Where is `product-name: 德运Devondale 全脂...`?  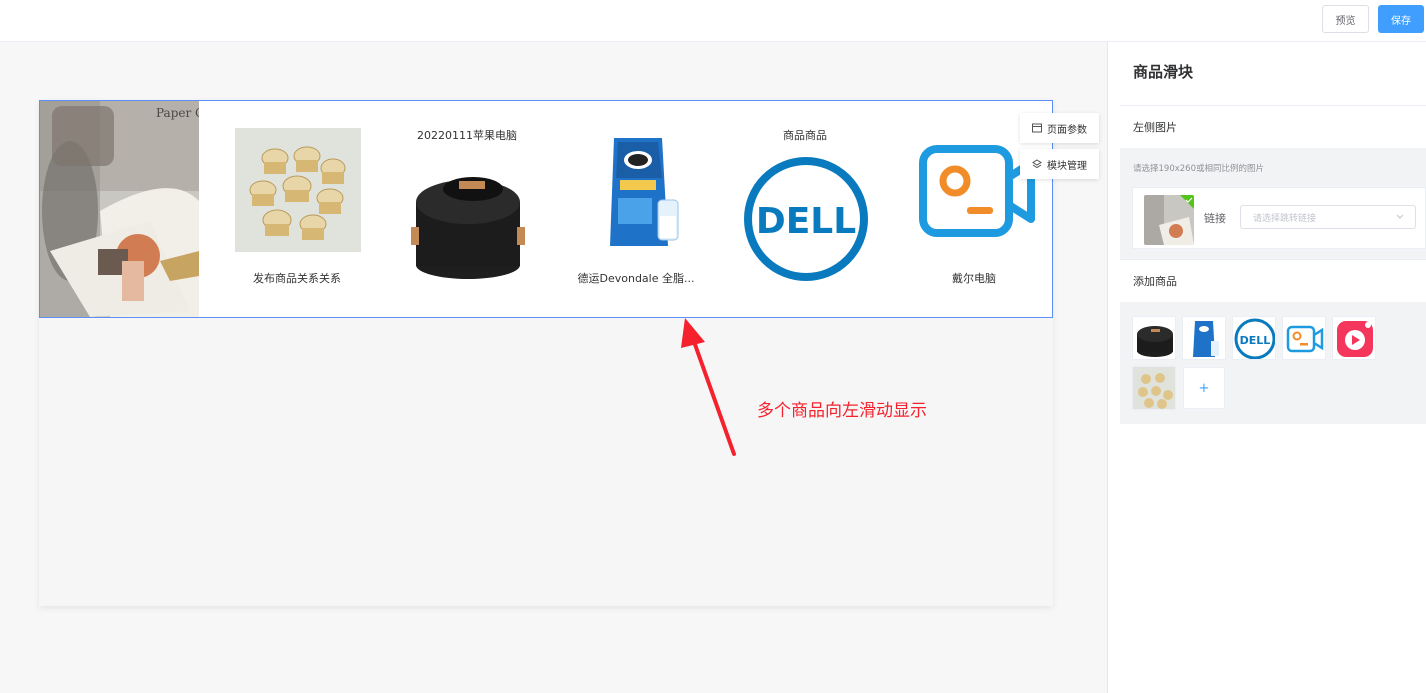
product-name: 德运Devondale 全脂... is located at coordinates (636, 278).